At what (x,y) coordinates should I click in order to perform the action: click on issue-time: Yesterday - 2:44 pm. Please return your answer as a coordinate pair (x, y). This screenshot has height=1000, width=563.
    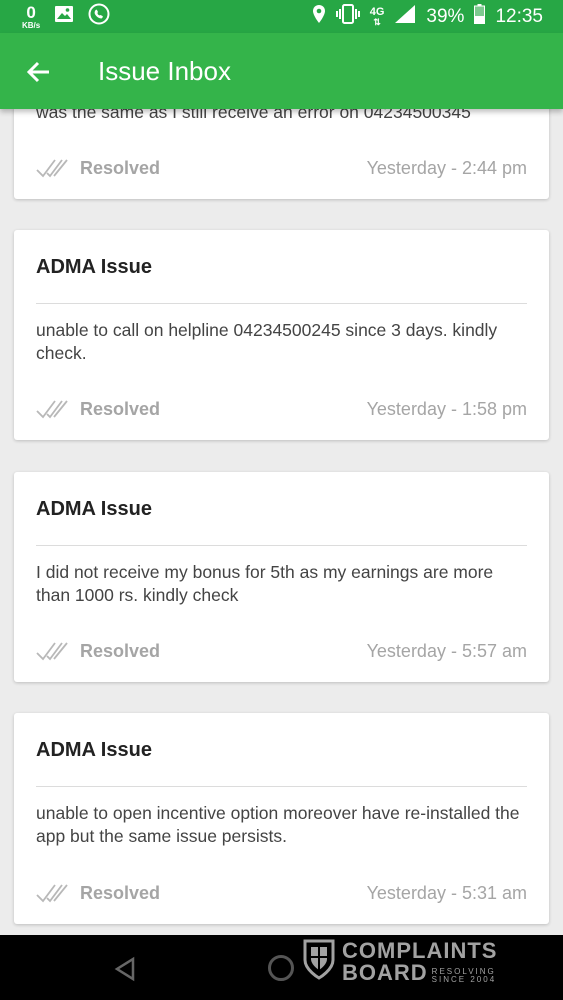
    Looking at the image, I should click on (446, 168).